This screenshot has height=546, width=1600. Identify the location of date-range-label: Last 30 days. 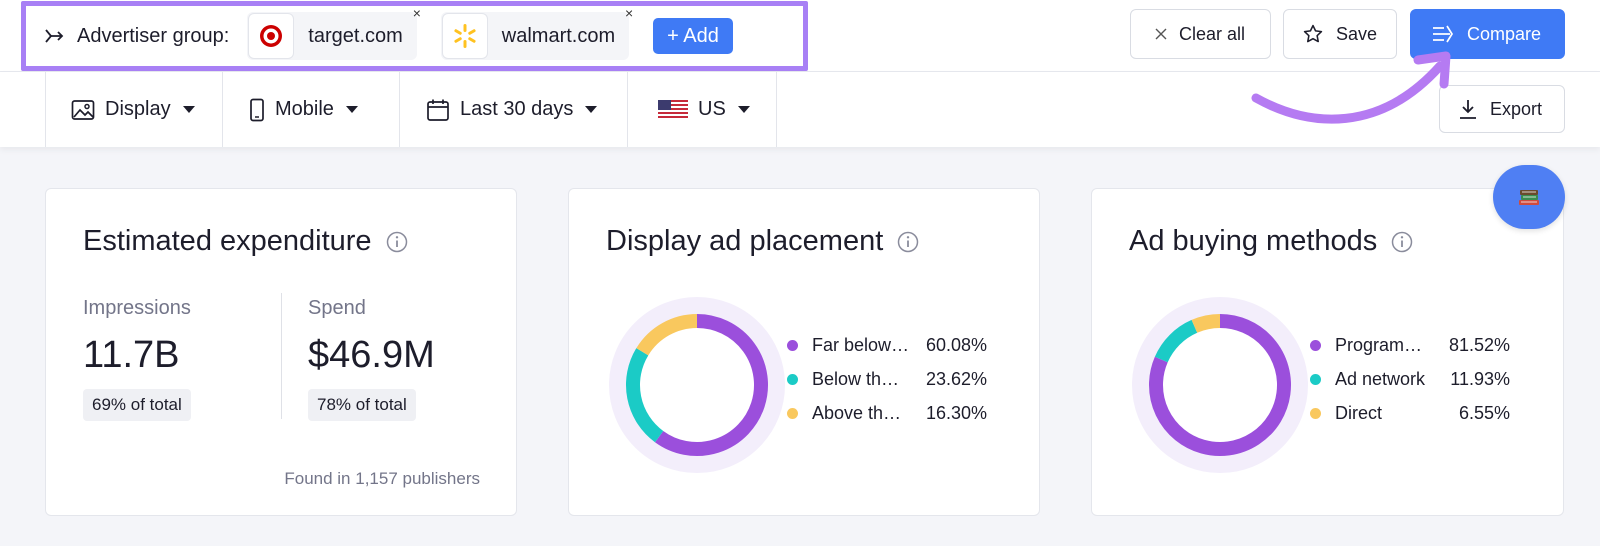
(517, 109).